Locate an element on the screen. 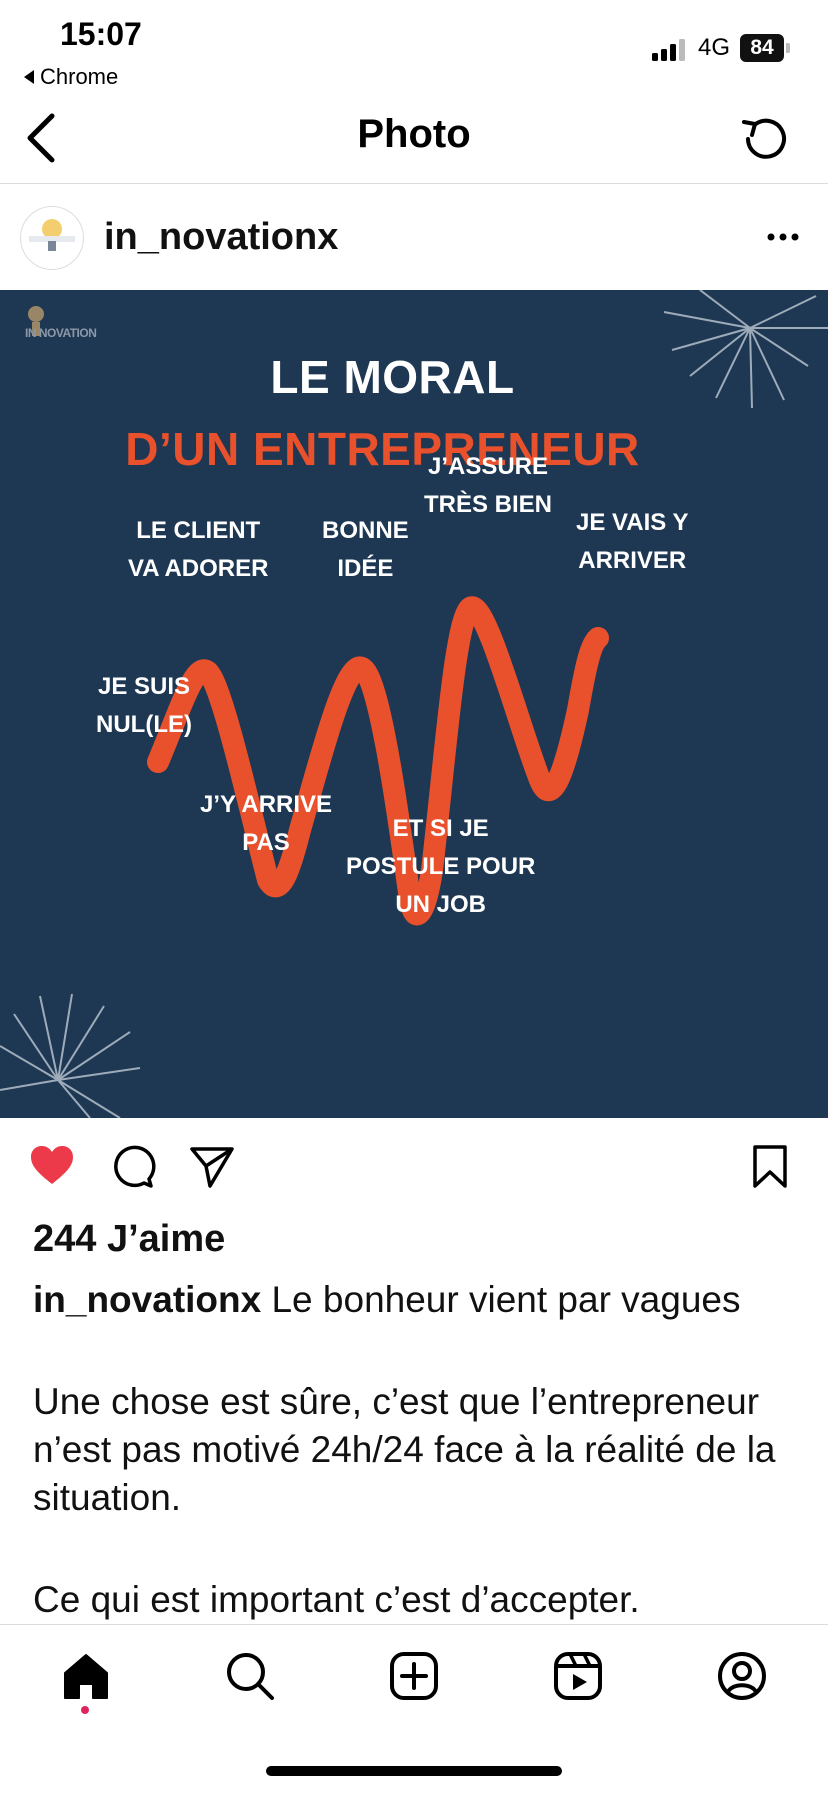 The height and width of the screenshot is (1793, 828). avatar is located at coordinates (52, 238).